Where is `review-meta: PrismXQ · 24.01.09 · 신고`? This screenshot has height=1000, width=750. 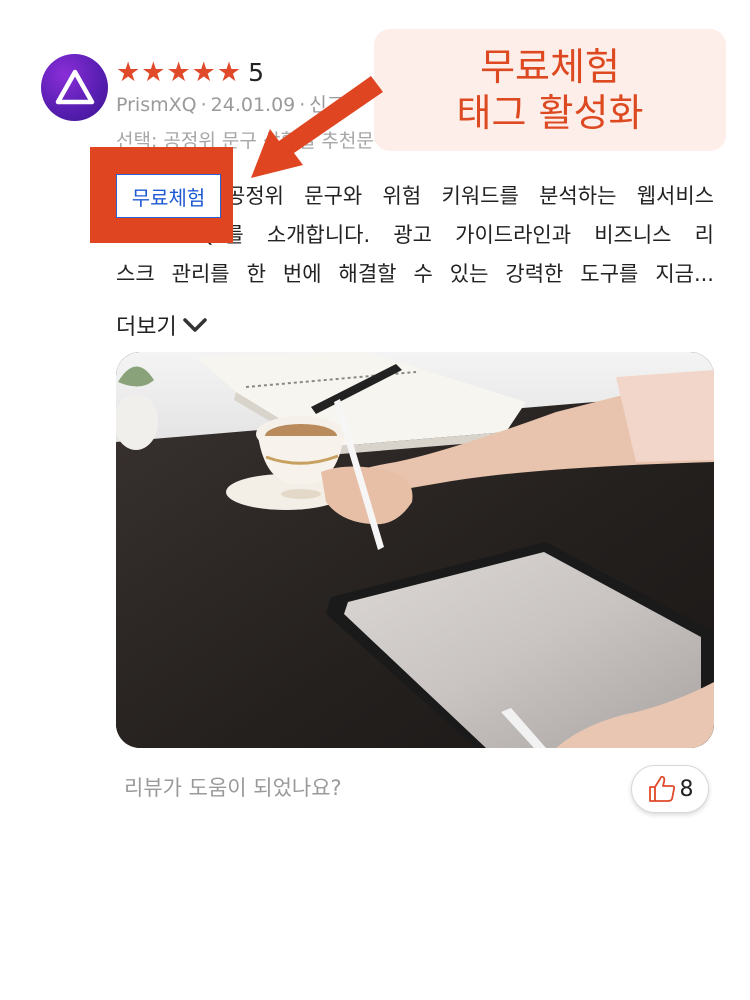 review-meta: PrismXQ · 24.01.09 · 신고 is located at coordinates (230, 105).